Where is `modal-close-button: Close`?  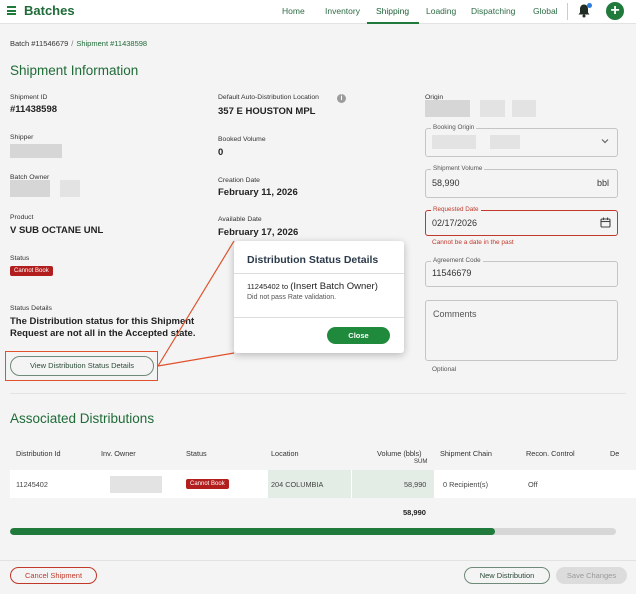
modal-close-button: Close is located at coordinates (358, 335).